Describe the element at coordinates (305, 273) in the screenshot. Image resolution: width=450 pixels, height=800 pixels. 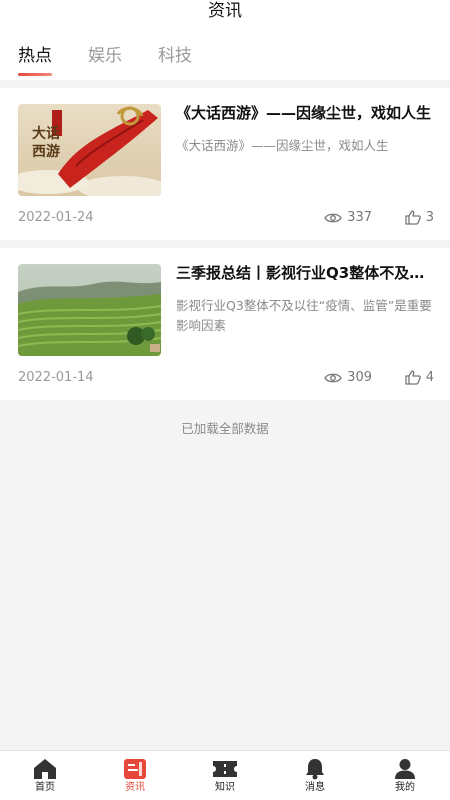
I see `news-title: 三季报总结丨影视行业Q3整体不及以往` at that location.